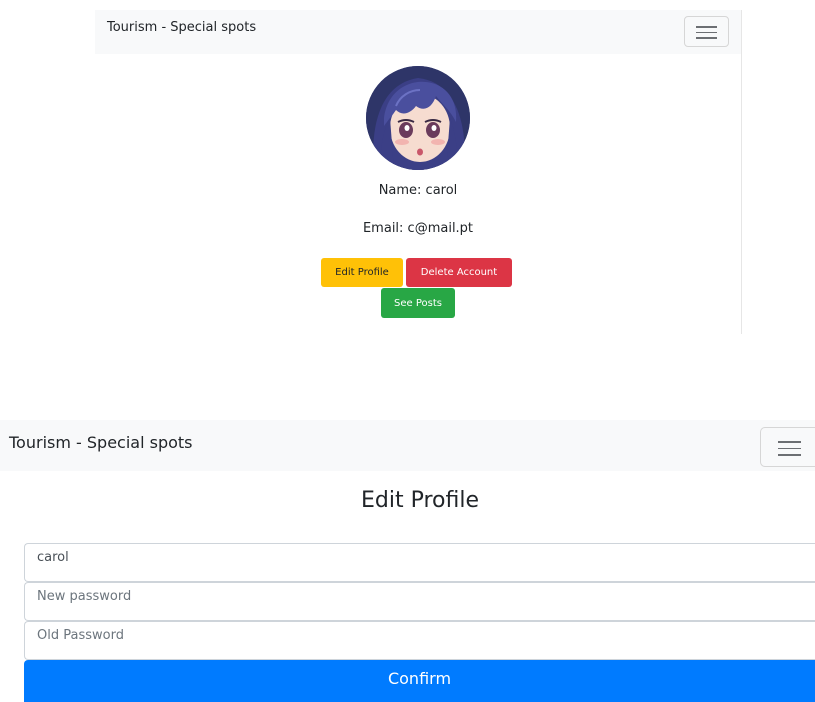 This screenshot has width=815, height=702. I want to click on navbar-edit-profile: Tourism - Special spots, so click(407, 445).